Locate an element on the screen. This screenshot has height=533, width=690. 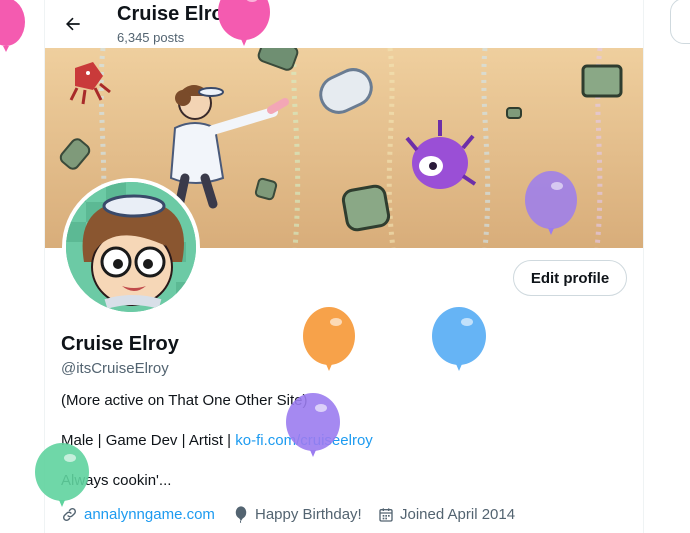
balloon-purple is located at coordinates (313, 425).